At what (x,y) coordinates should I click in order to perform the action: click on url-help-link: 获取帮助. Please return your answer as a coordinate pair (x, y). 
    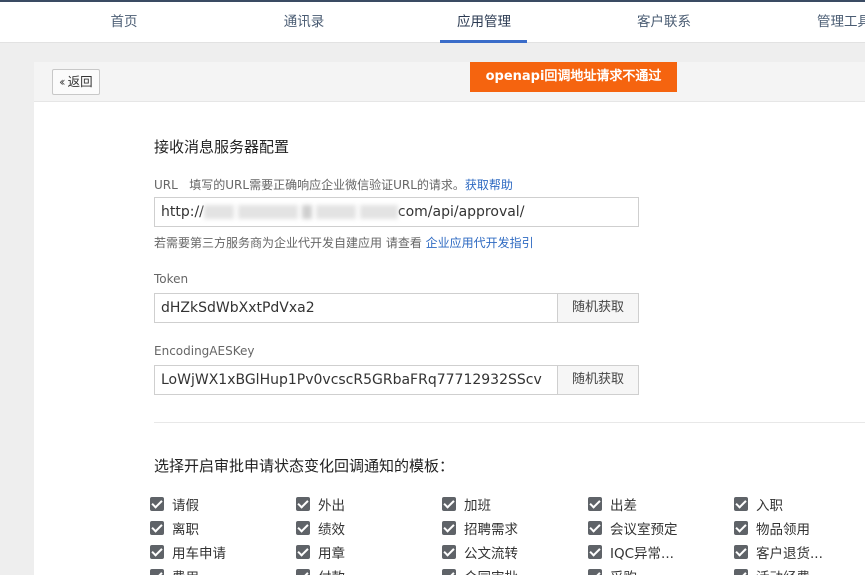
    Looking at the image, I should click on (489, 185).